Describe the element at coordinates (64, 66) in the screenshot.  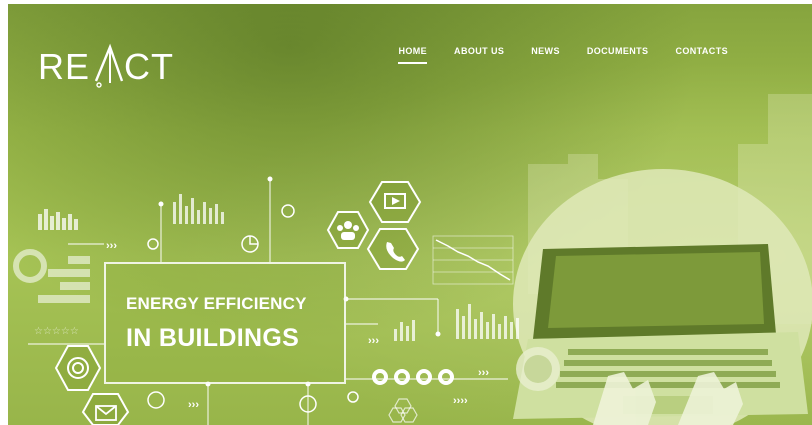
I see `svg-text: RE` at that location.